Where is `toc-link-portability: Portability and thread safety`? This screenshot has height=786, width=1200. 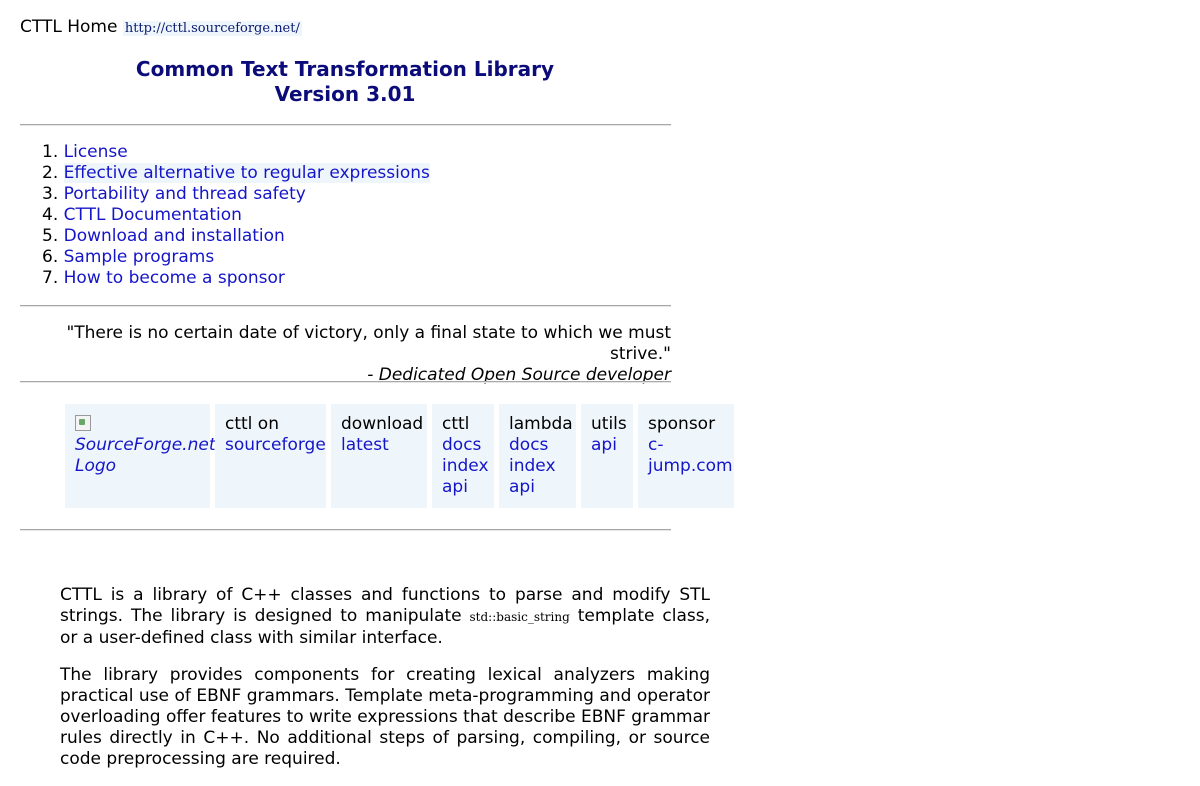
toc-link-portability: Portability and thread safety is located at coordinates (185, 194).